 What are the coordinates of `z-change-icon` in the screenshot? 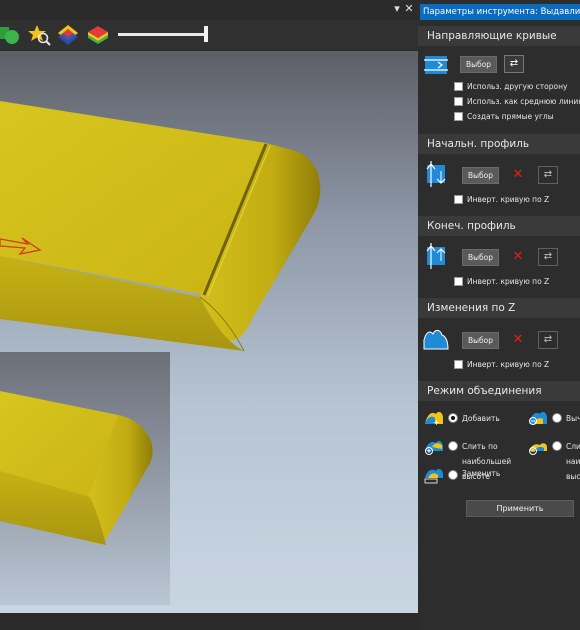 It's located at (436, 340).